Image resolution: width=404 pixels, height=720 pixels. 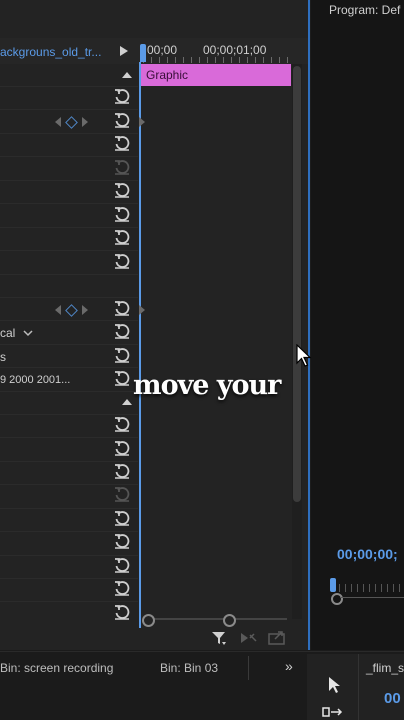 What do you see at coordinates (219, 638) in the screenshot?
I see `filter-icon` at bounding box center [219, 638].